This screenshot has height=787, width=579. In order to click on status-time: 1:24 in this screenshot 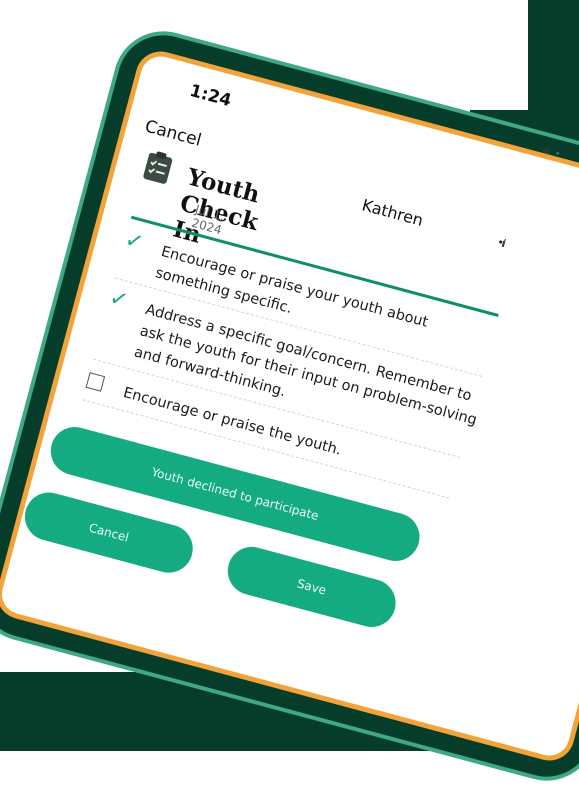, I will do `click(210, 96)`.